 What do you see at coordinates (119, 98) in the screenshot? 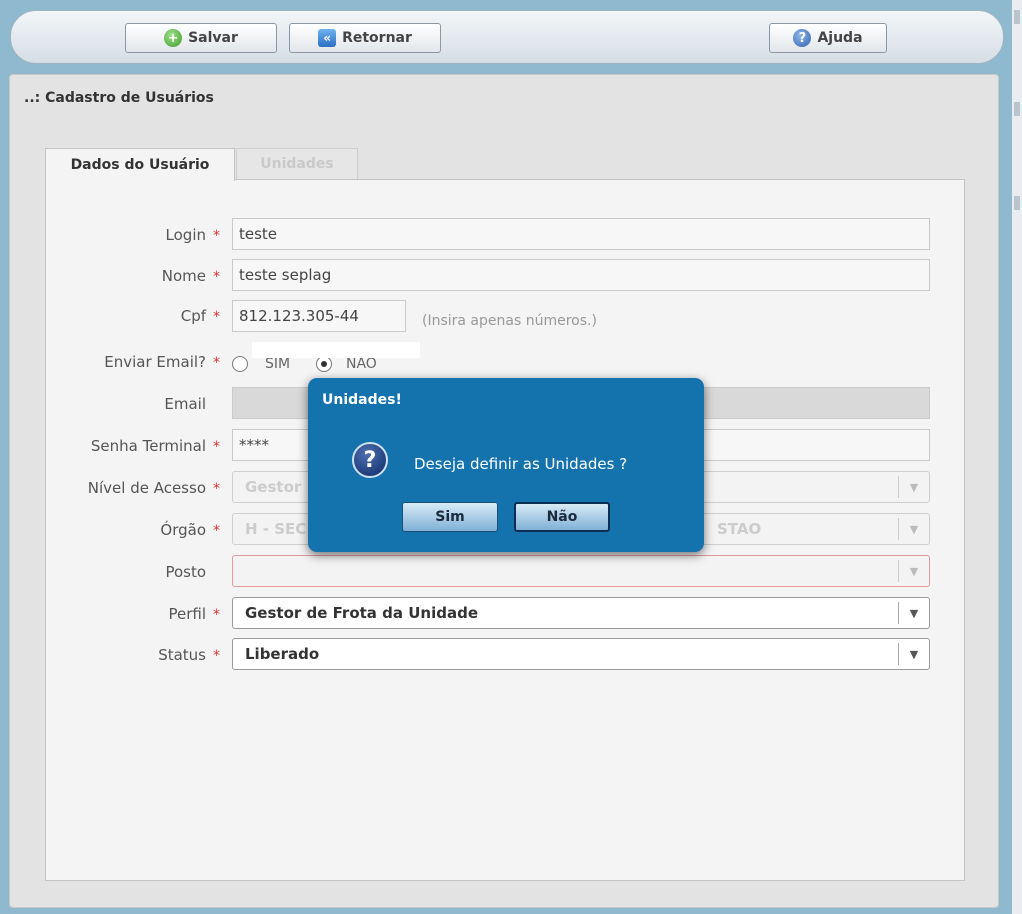
I see `page-title: ..: Cadastro de Usuários` at bounding box center [119, 98].